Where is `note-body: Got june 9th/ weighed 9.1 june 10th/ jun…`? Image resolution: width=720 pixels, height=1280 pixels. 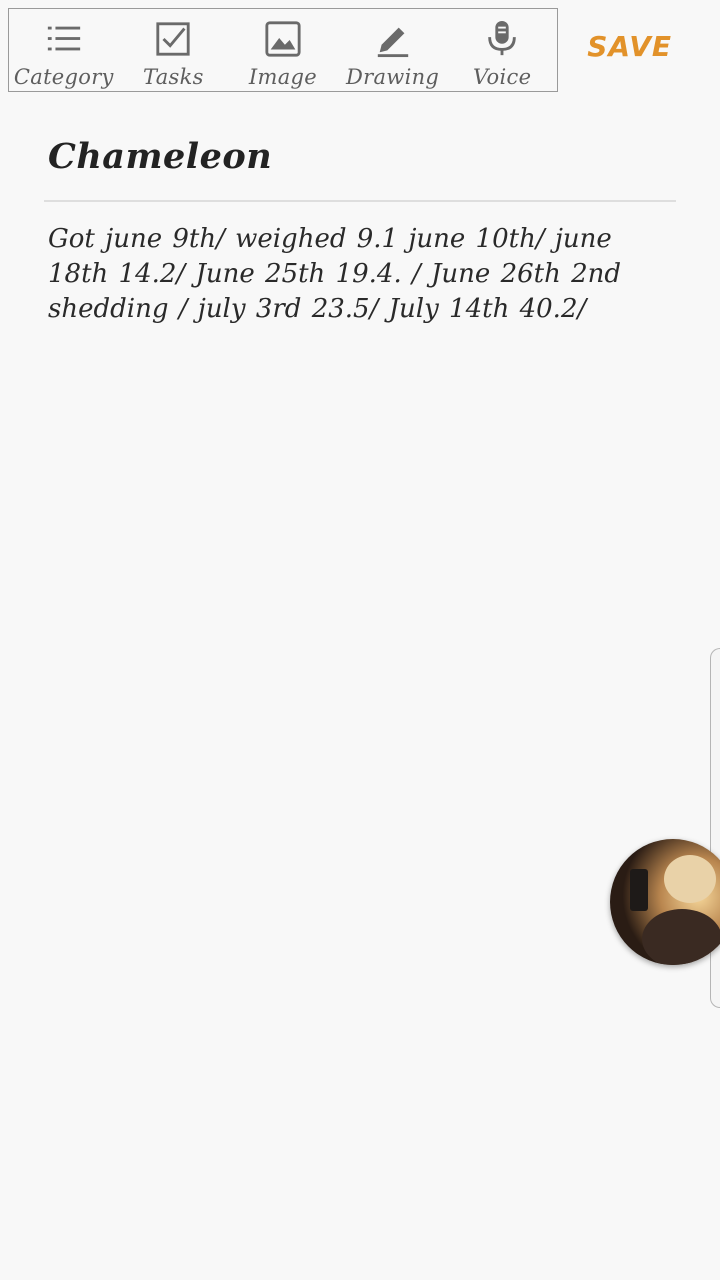
note-body: Got june 9th/ weighed 9.1 june 10th/ jun… is located at coordinates (362, 274).